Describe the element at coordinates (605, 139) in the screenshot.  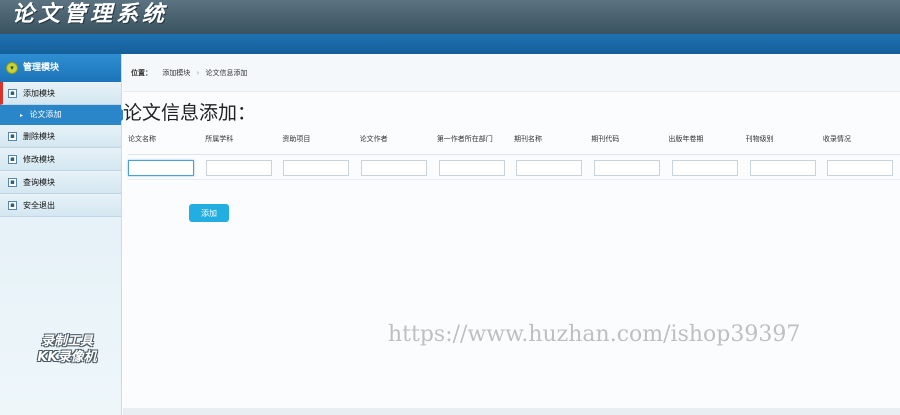
I see `column-header: 期刊代码` at that location.